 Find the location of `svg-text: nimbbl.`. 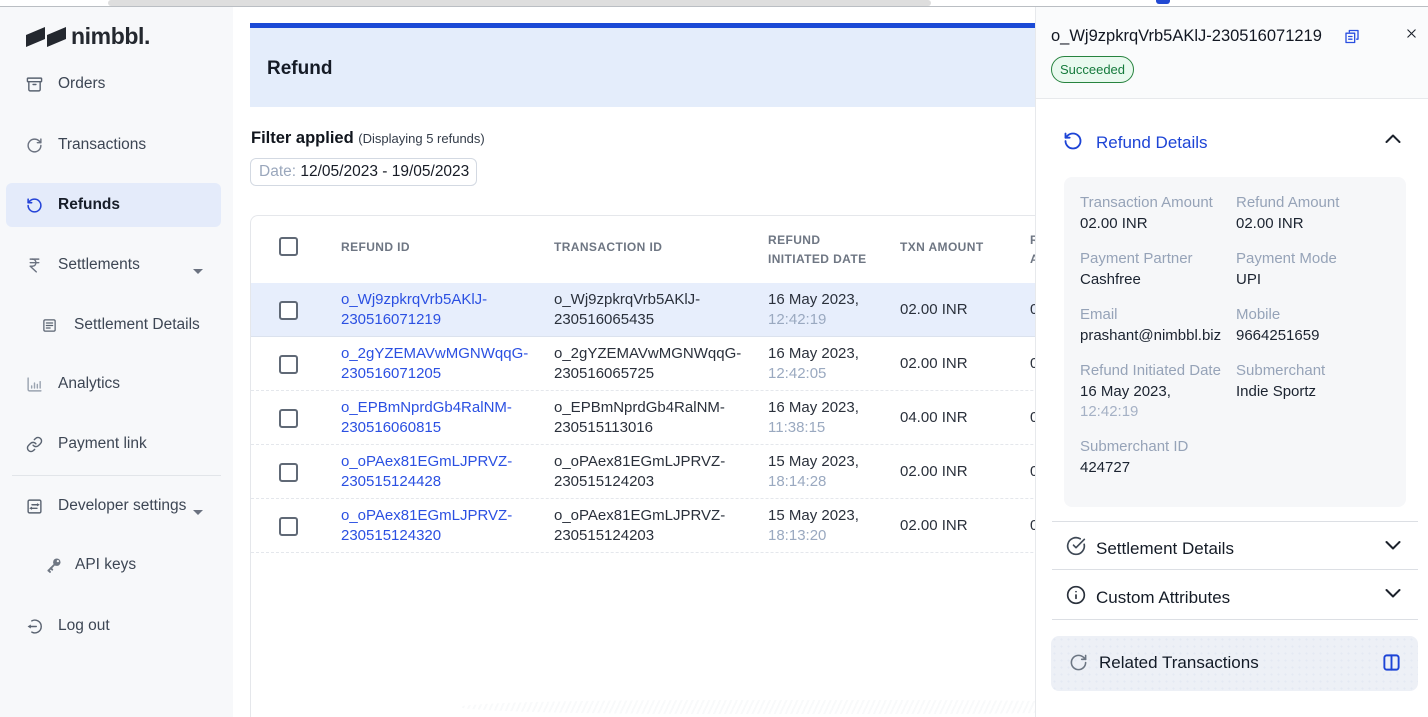

svg-text: nimbbl. is located at coordinates (110, 35).